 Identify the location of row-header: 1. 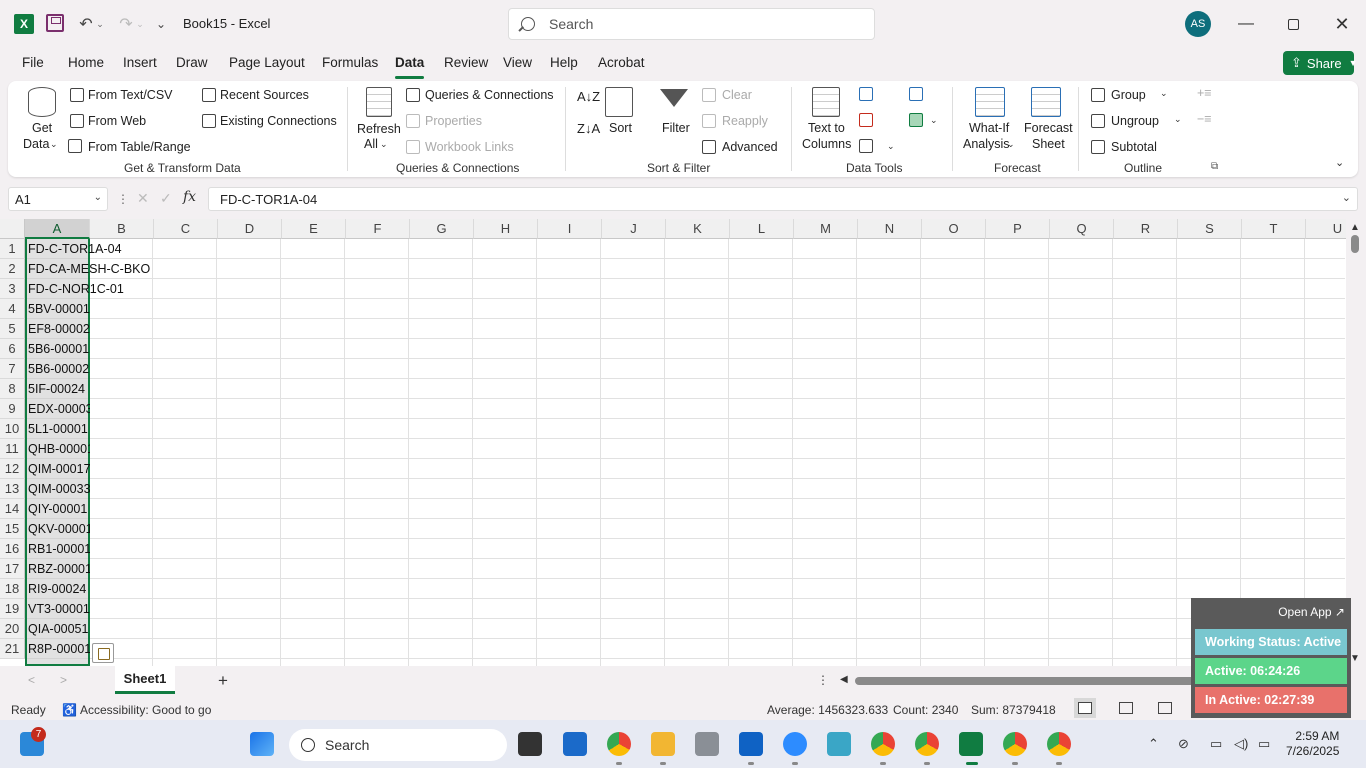
(12, 249).